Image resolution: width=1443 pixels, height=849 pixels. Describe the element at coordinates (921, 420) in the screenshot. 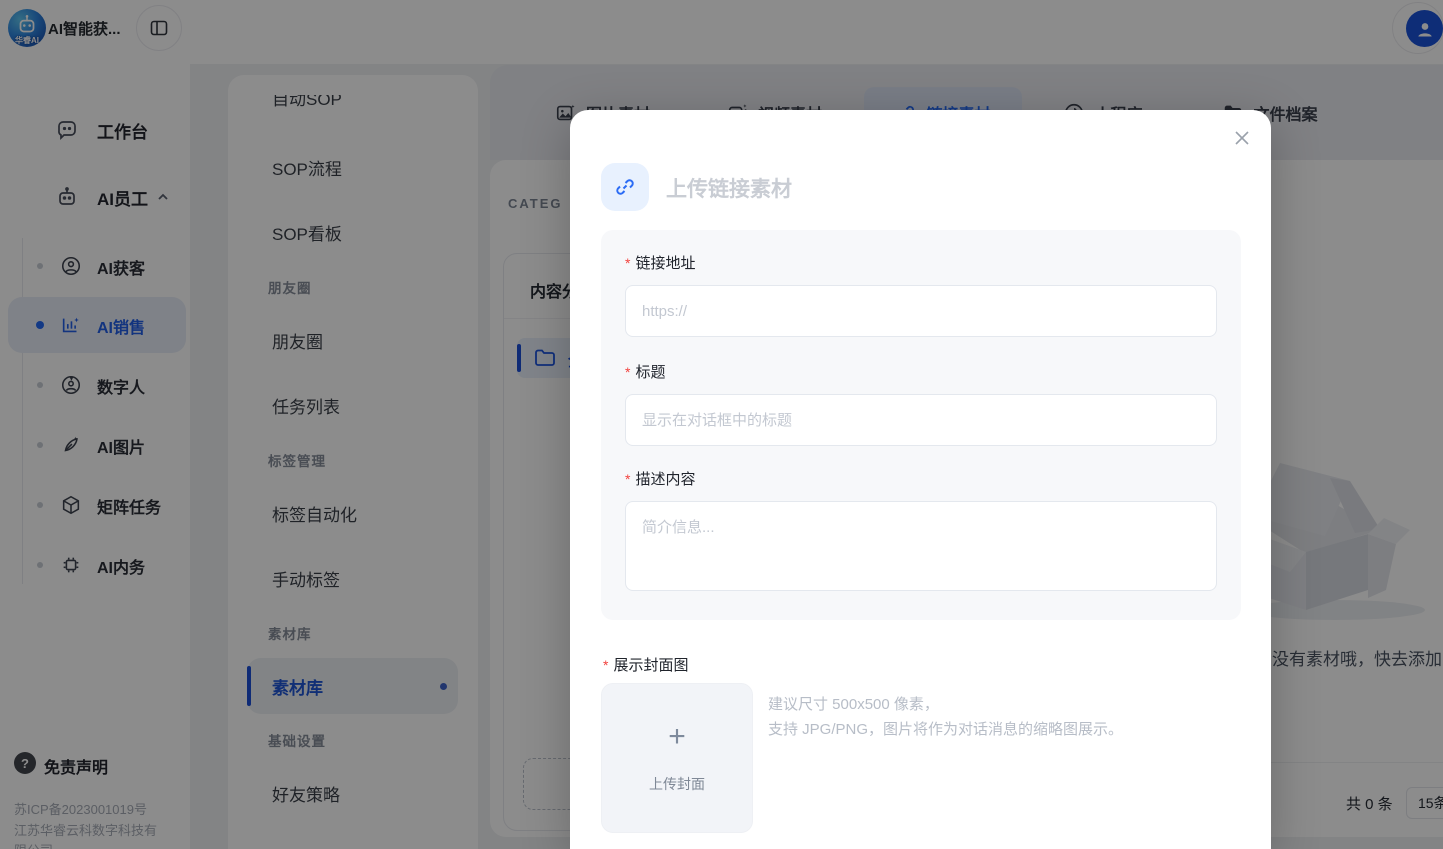

I see `title-input` at that location.